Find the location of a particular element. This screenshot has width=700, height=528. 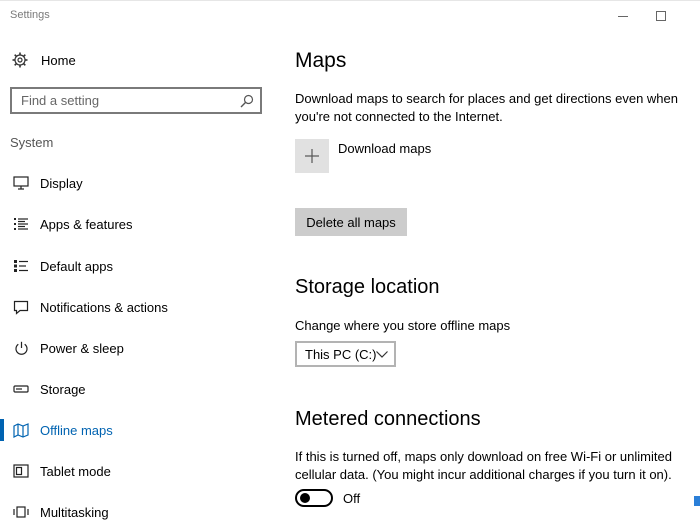

metered-toggle-state: Off is located at coordinates (352, 498).